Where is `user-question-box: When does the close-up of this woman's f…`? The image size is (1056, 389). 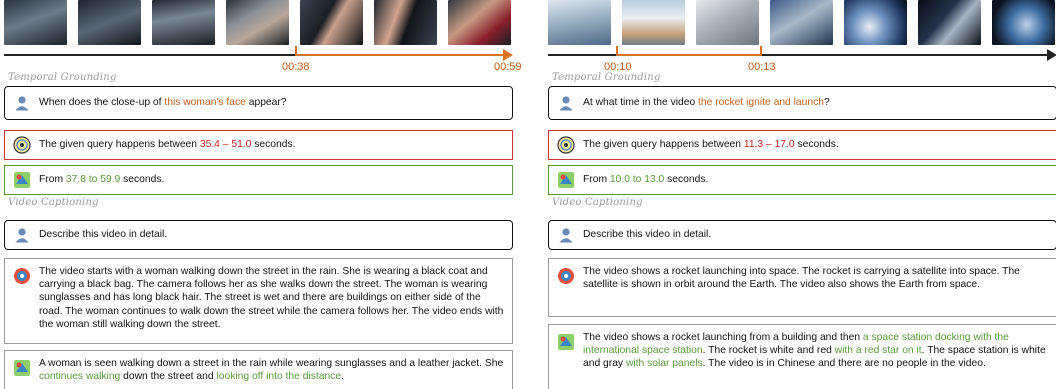
user-question-box: When does the close-up of this woman's f… is located at coordinates (258, 103).